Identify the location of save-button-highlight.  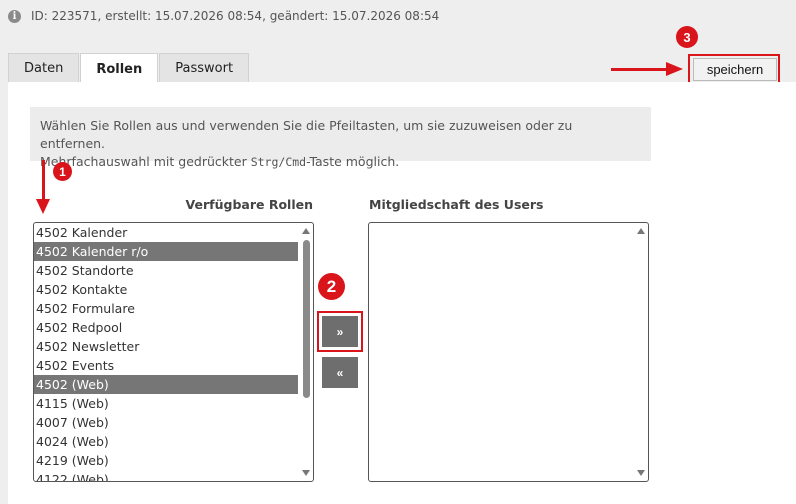
(734, 69).